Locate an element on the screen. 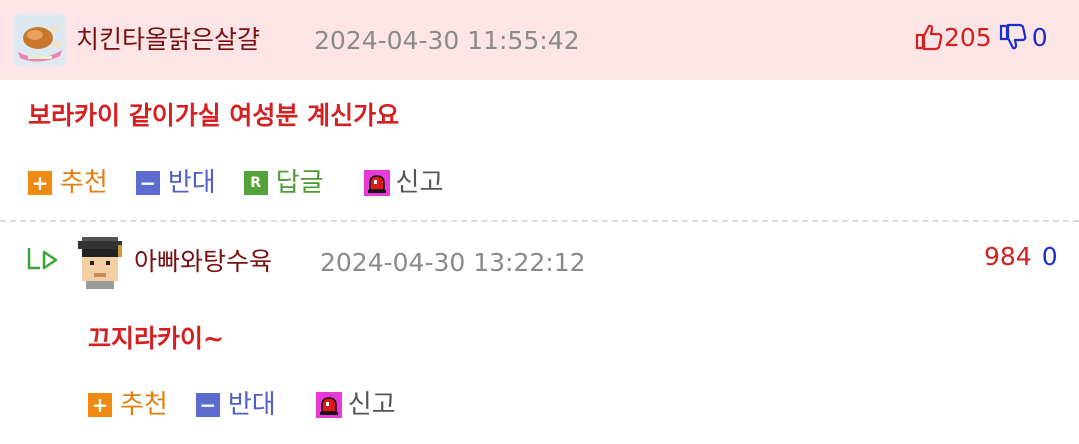  divider is located at coordinates (539, 221).